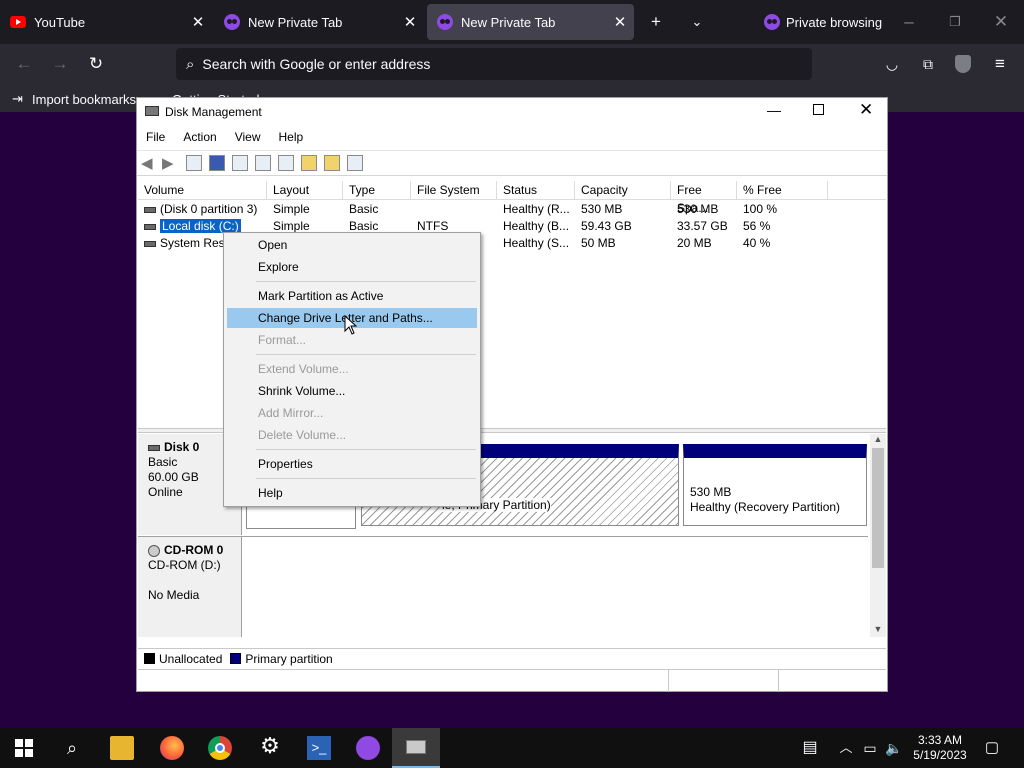  Describe the element at coordinates (60, 64) in the screenshot. I see `forward-icon: →` at that location.